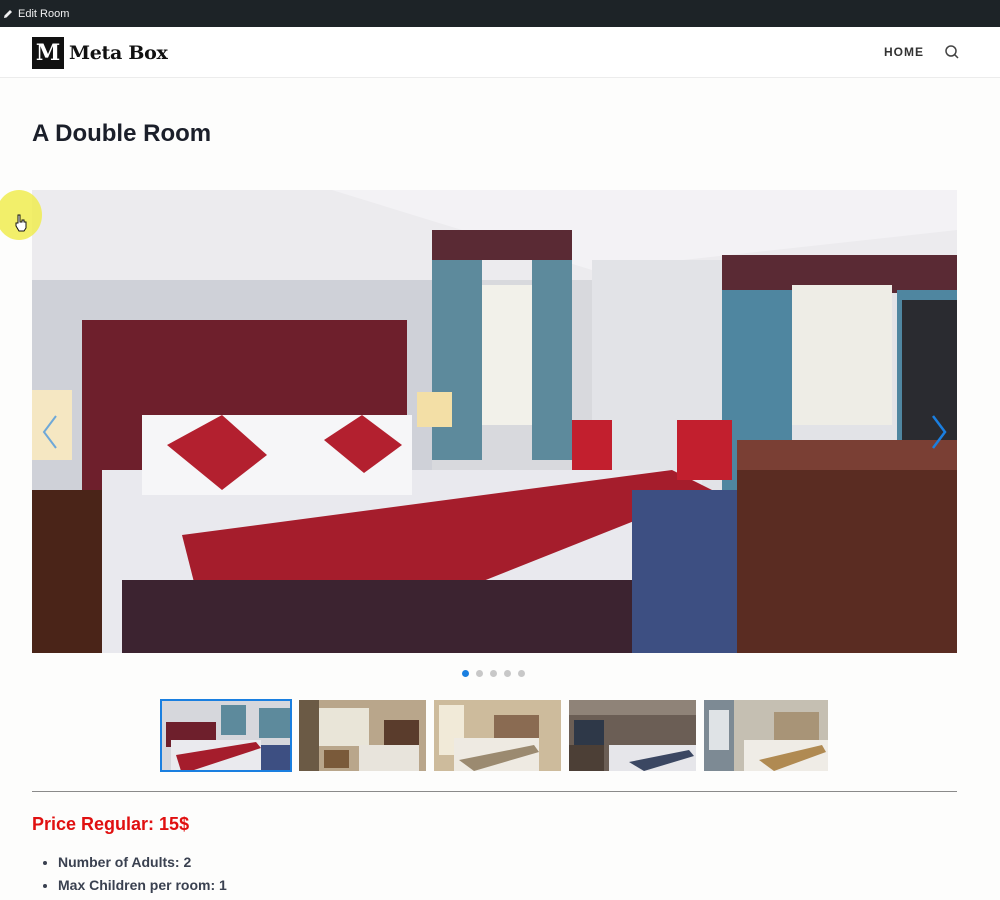  Describe the element at coordinates (142, 862) in the screenshot. I see `feature-adults: Number of Adults: 2` at that location.